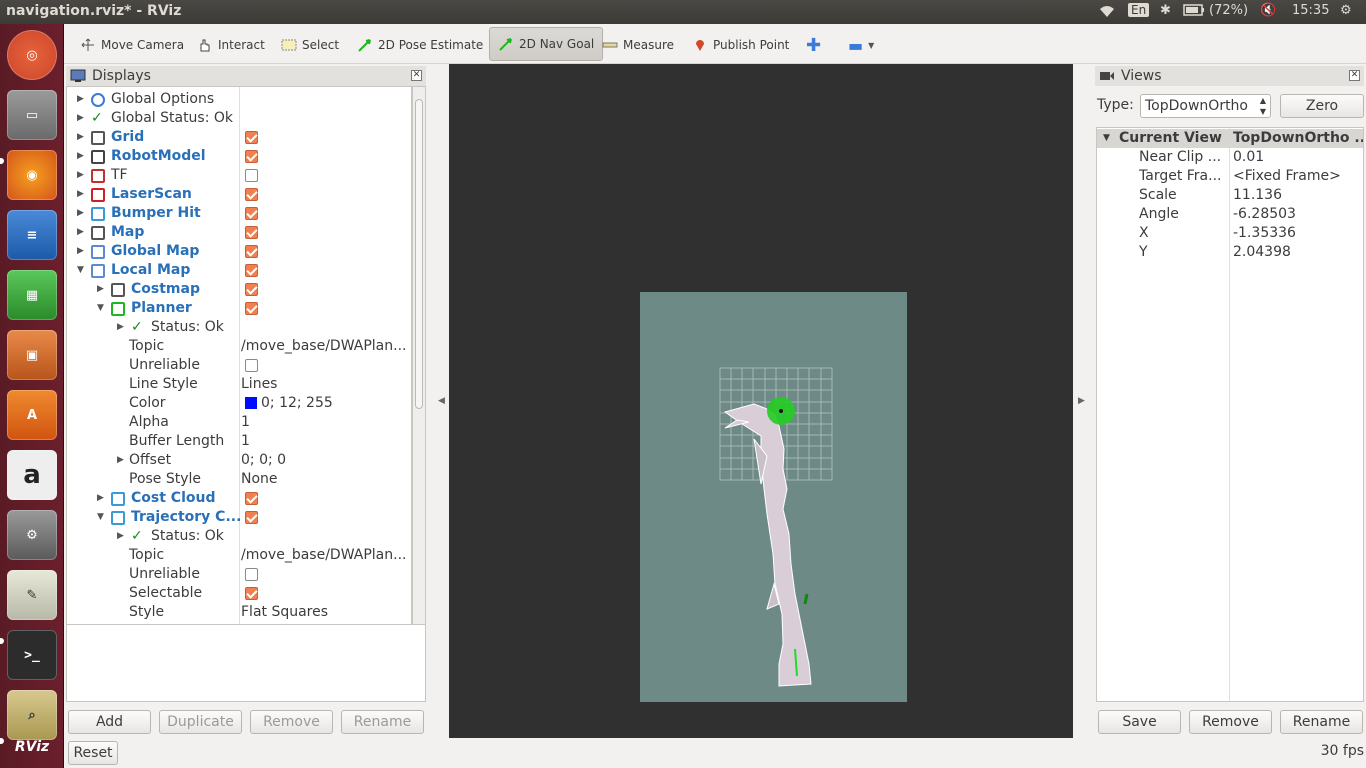 The height and width of the screenshot is (768, 1366). I want to click on color-value: 0; 12; 255, so click(336, 403).